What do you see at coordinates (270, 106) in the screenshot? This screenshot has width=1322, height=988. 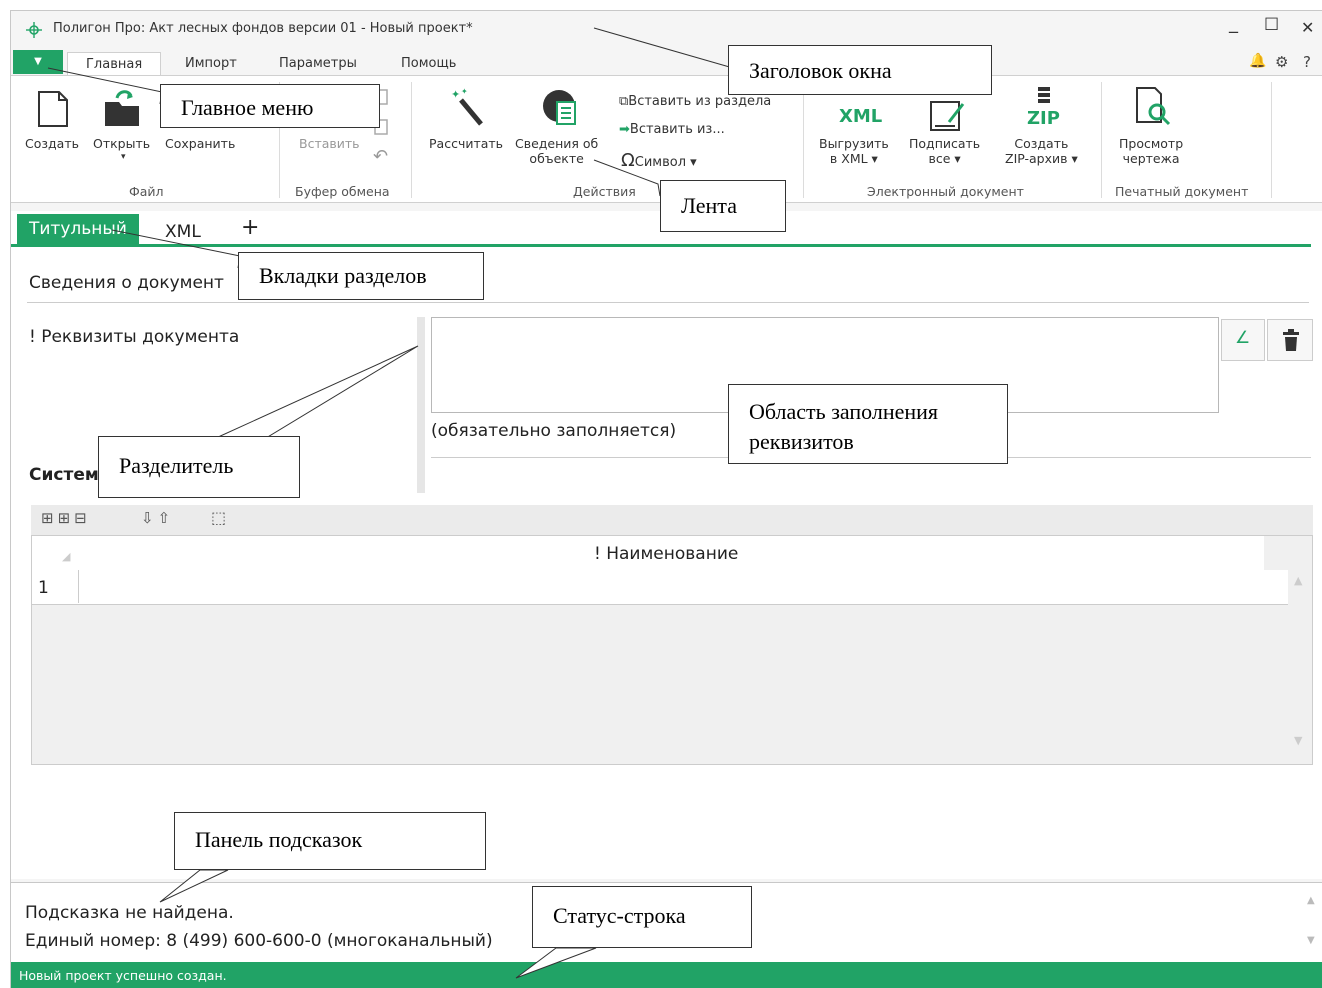 I see `callout-main-menu: Главное меню` at bounding box center [270, 106].